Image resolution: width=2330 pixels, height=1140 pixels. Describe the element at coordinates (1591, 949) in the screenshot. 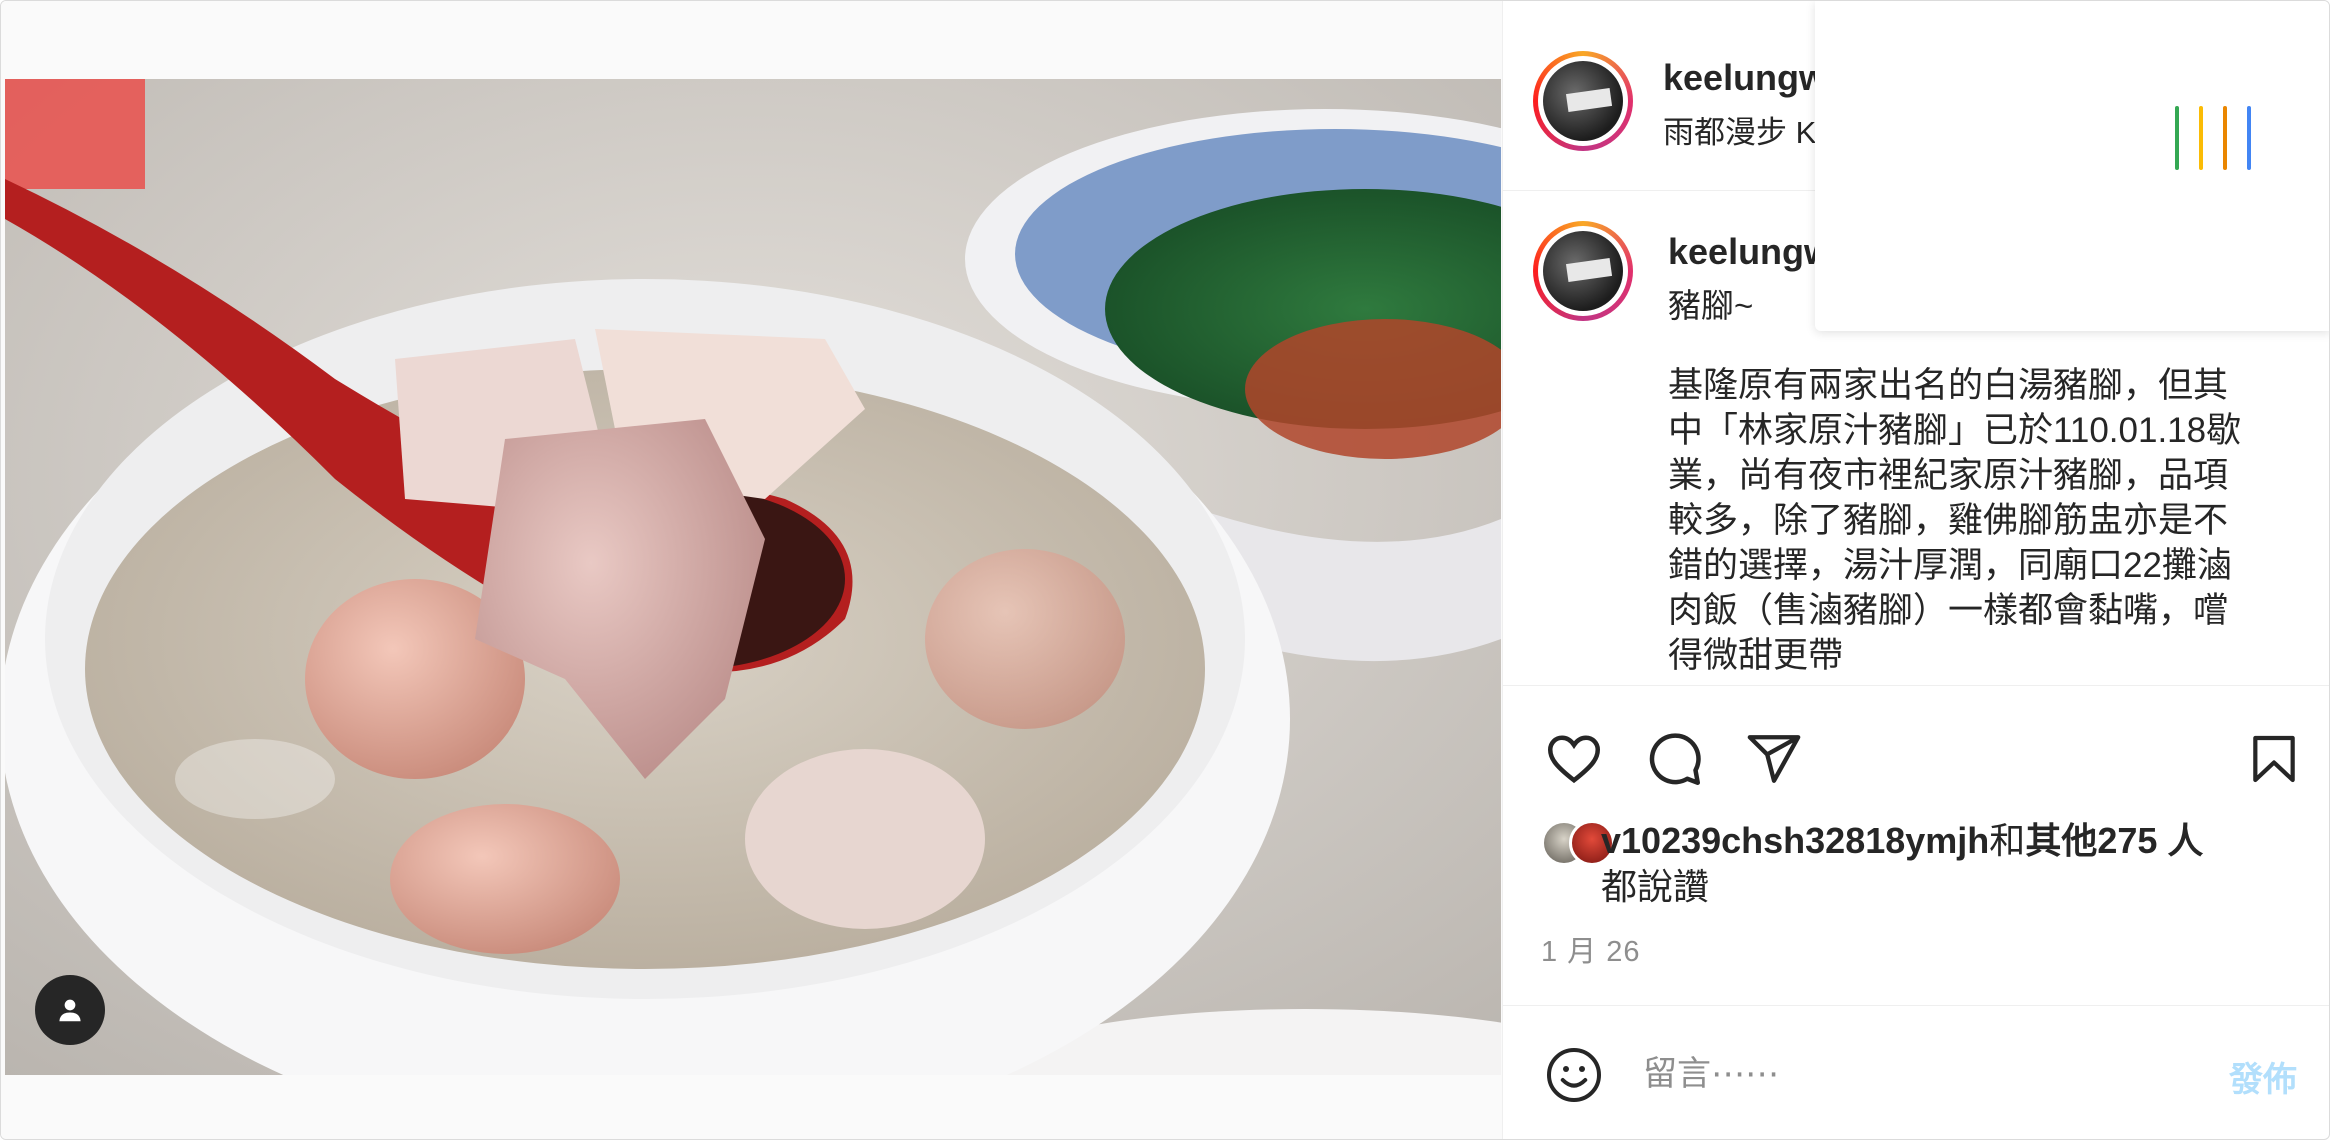

I see `post-date: 1 月 26` at that location.